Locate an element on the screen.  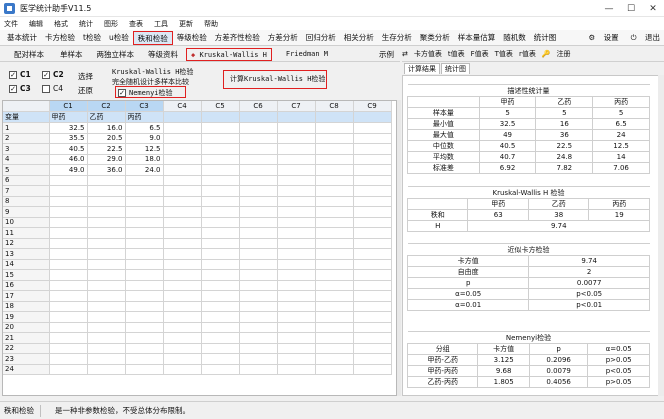
grid-row-number: 20 is located at coordinates (26, 327).